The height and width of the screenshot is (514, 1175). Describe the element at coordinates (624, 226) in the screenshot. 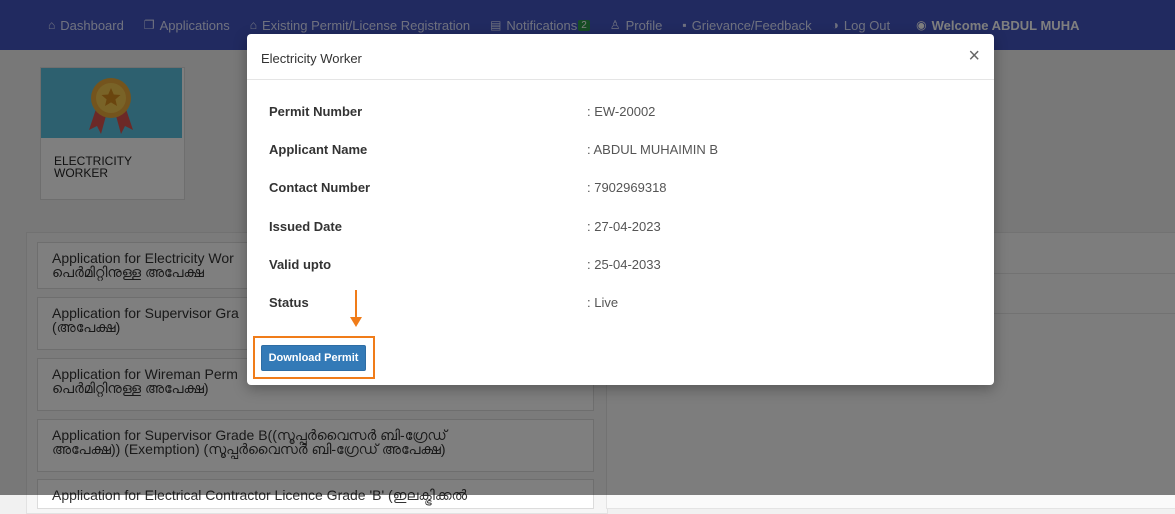

I see `issued-date-value: : 27-04-2023` at that location.